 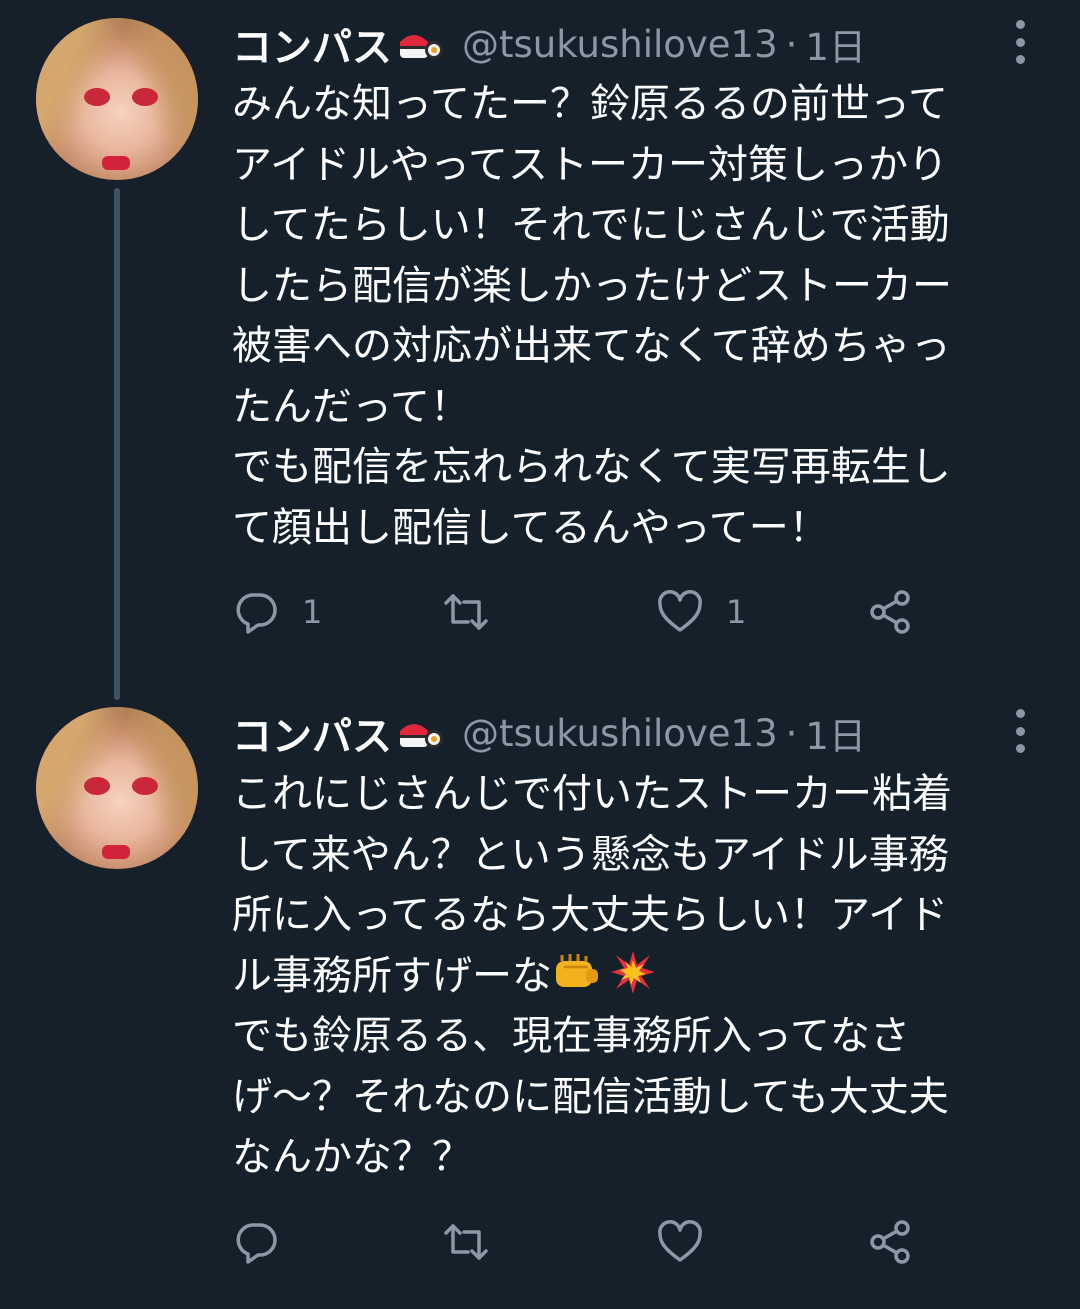 I want to click on tweet-text-line: げ〜？それなのに配信活動しても大丈夫, so click(x=590, y=1096).